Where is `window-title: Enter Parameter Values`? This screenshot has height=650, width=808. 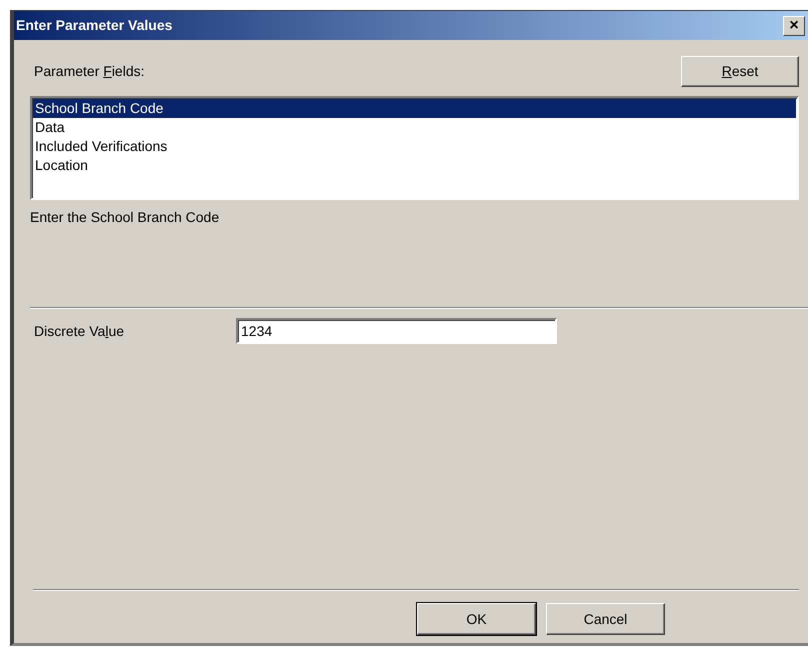
window-title: Enter Parameter Values is located at coordinates (94, 25).